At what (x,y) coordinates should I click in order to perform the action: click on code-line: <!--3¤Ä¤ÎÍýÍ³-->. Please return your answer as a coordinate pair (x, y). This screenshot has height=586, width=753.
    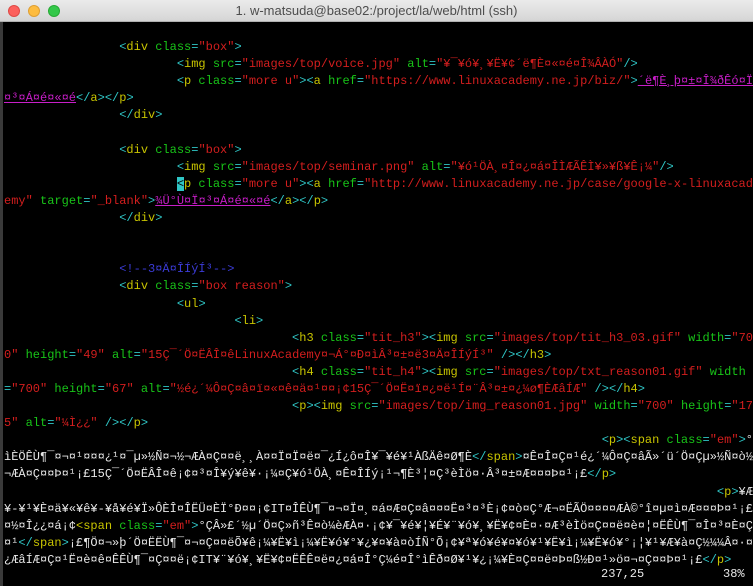
    Looking at the image, I should click on (378, 269).